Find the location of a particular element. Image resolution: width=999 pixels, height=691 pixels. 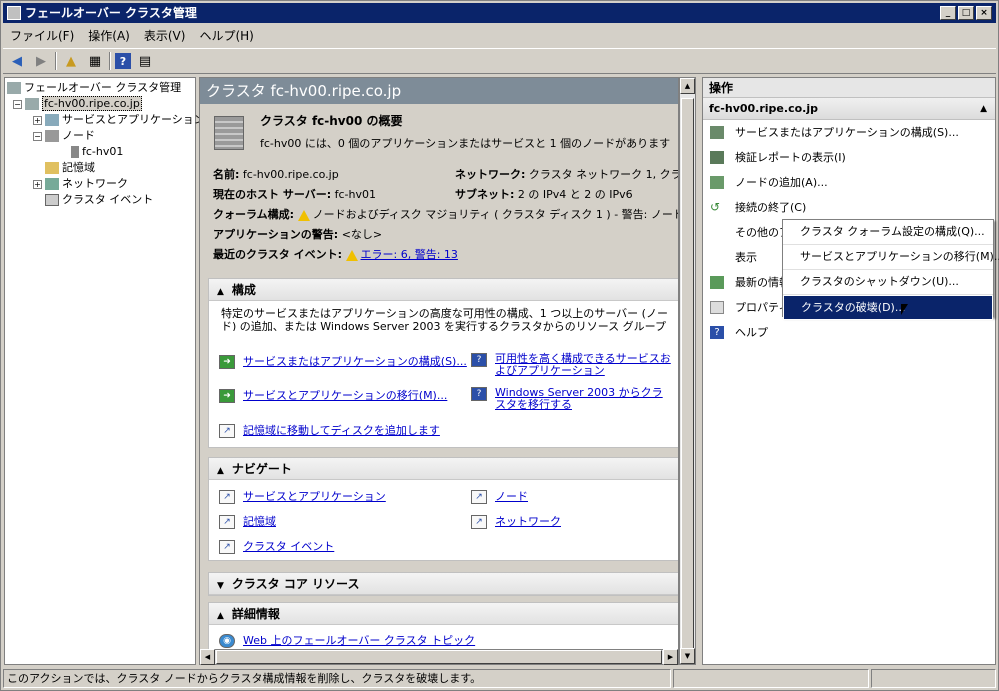

nav-events-link: ↗ クラスタ イベント is located at coordinates (276, 546).